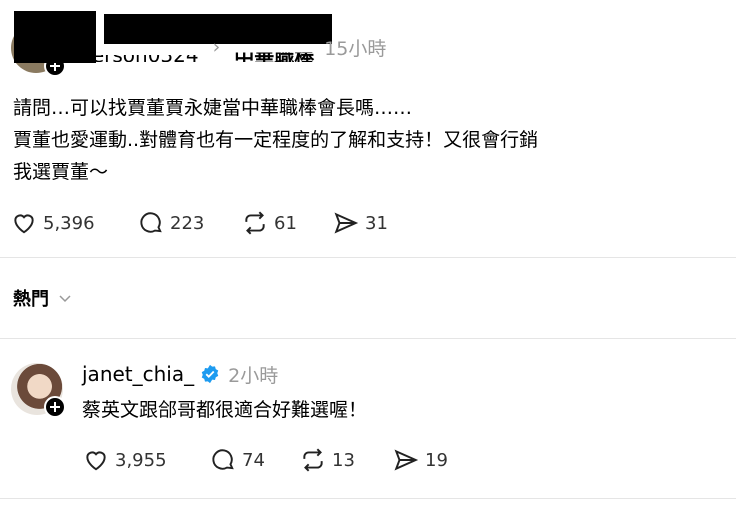 The image size is (736, 506). I want to click on post-time: 15小時, so click(355, 48).